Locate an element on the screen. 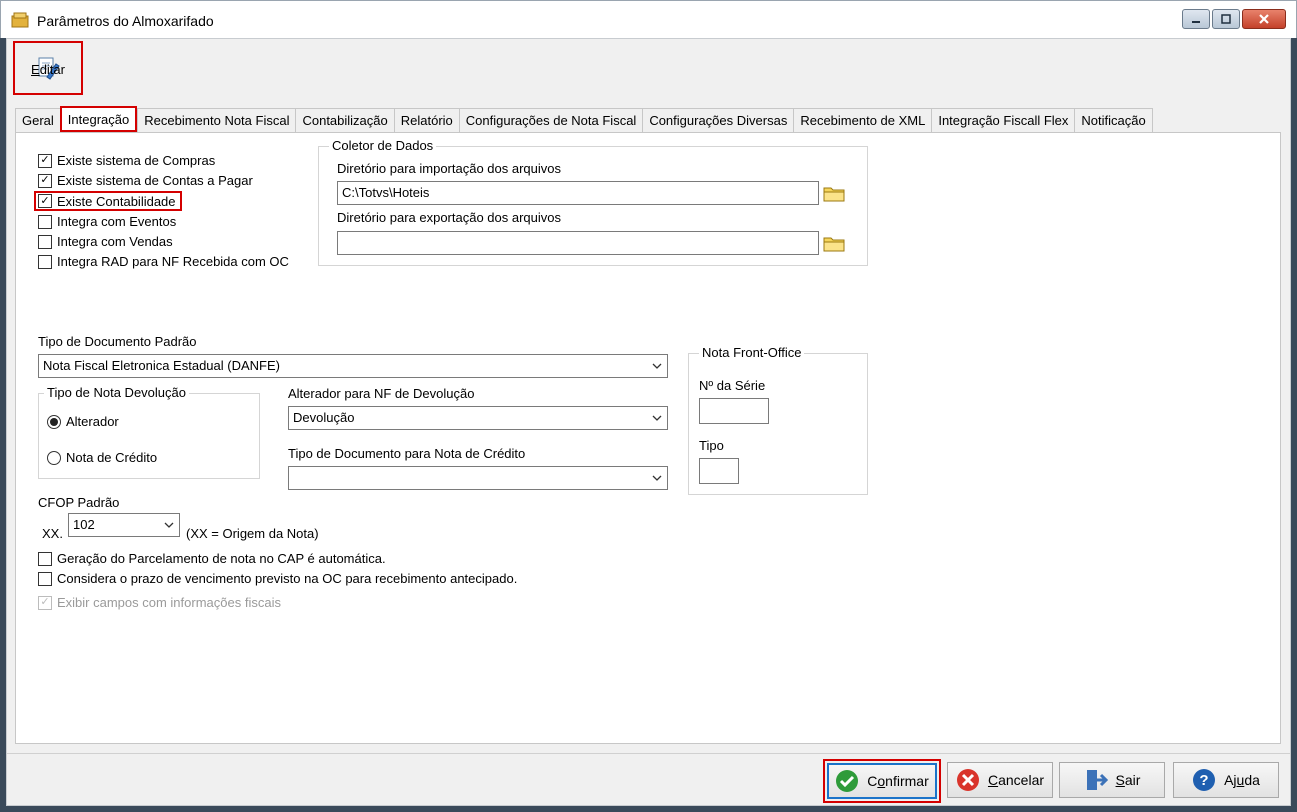  tab-recebimento-xml: Recebimento de XML is located at coordinates (862, 120).